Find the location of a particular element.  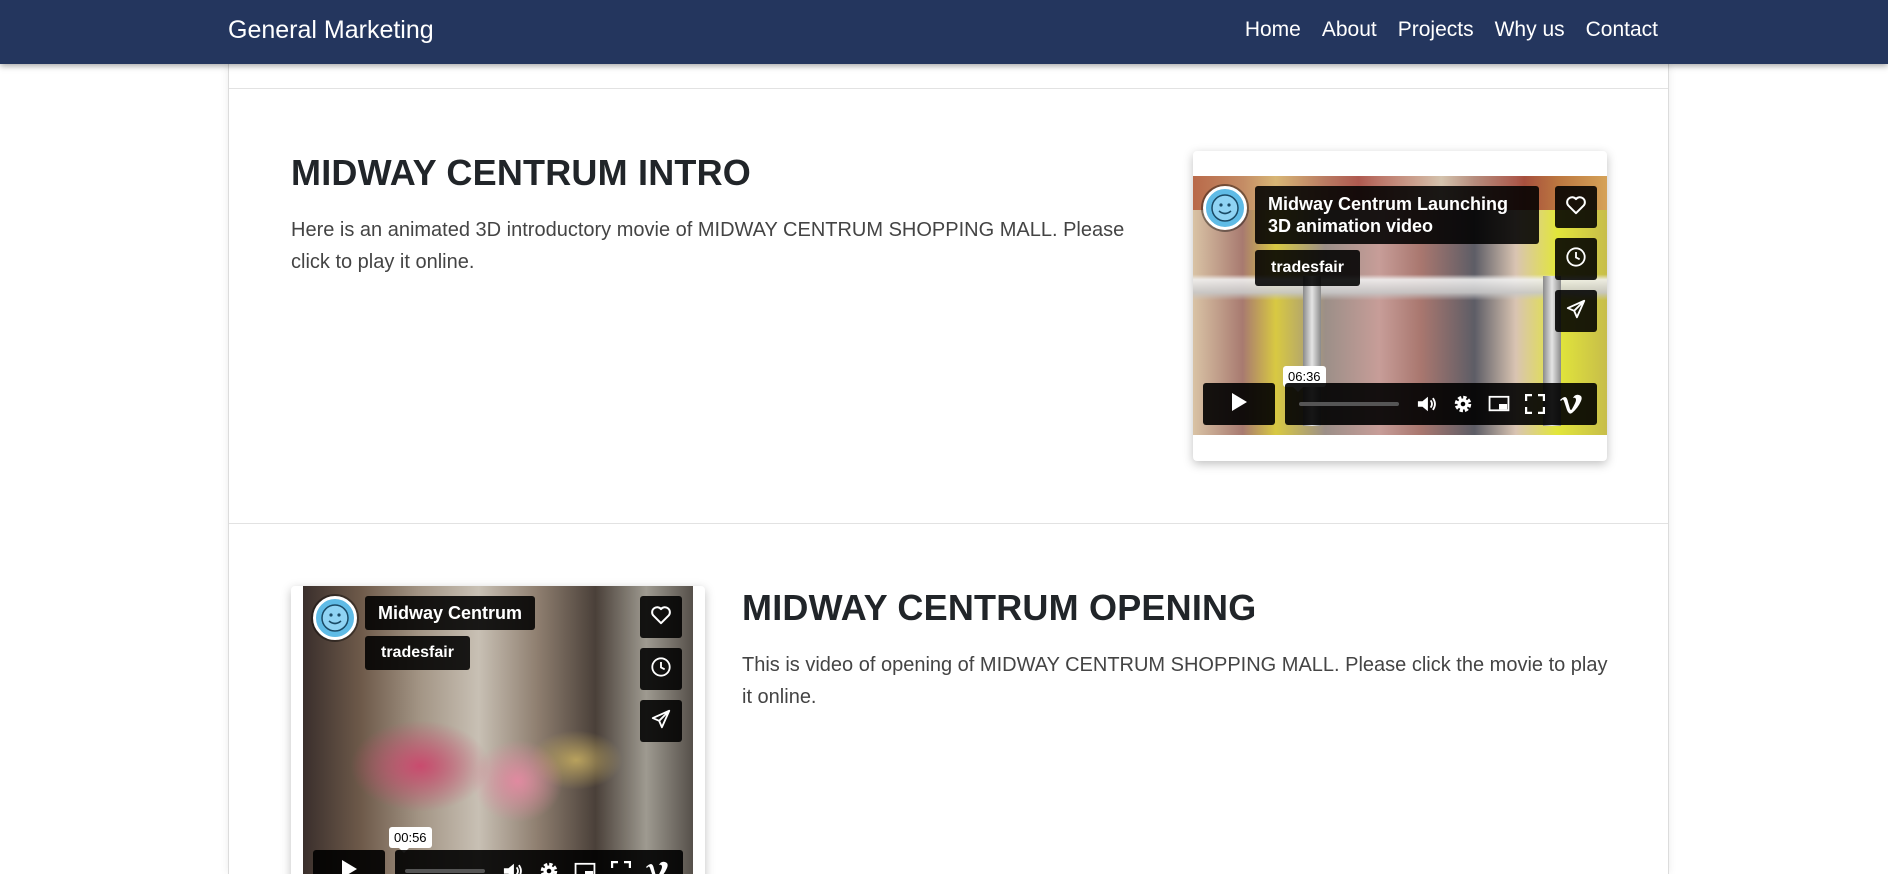

nav-link-home: Home is located at coordinates (1273, 30).